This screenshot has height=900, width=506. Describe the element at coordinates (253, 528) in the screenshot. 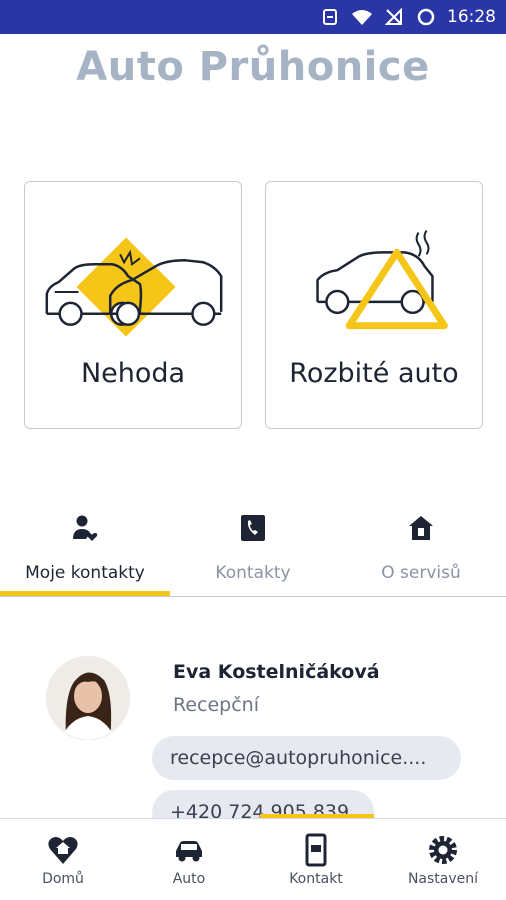

I see `phone-icon` at that location.